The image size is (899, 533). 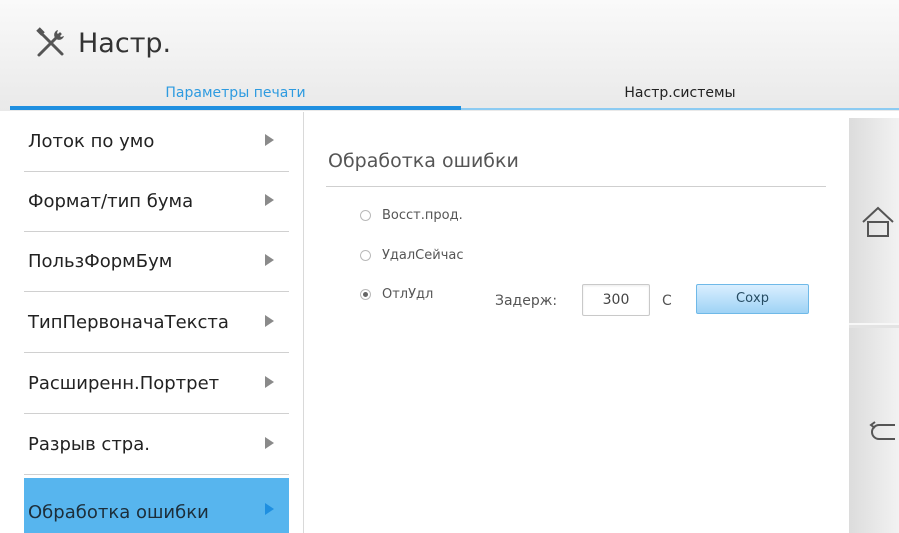 I want to click on option-label: УдалСейчас, so click(x=423, y=255).